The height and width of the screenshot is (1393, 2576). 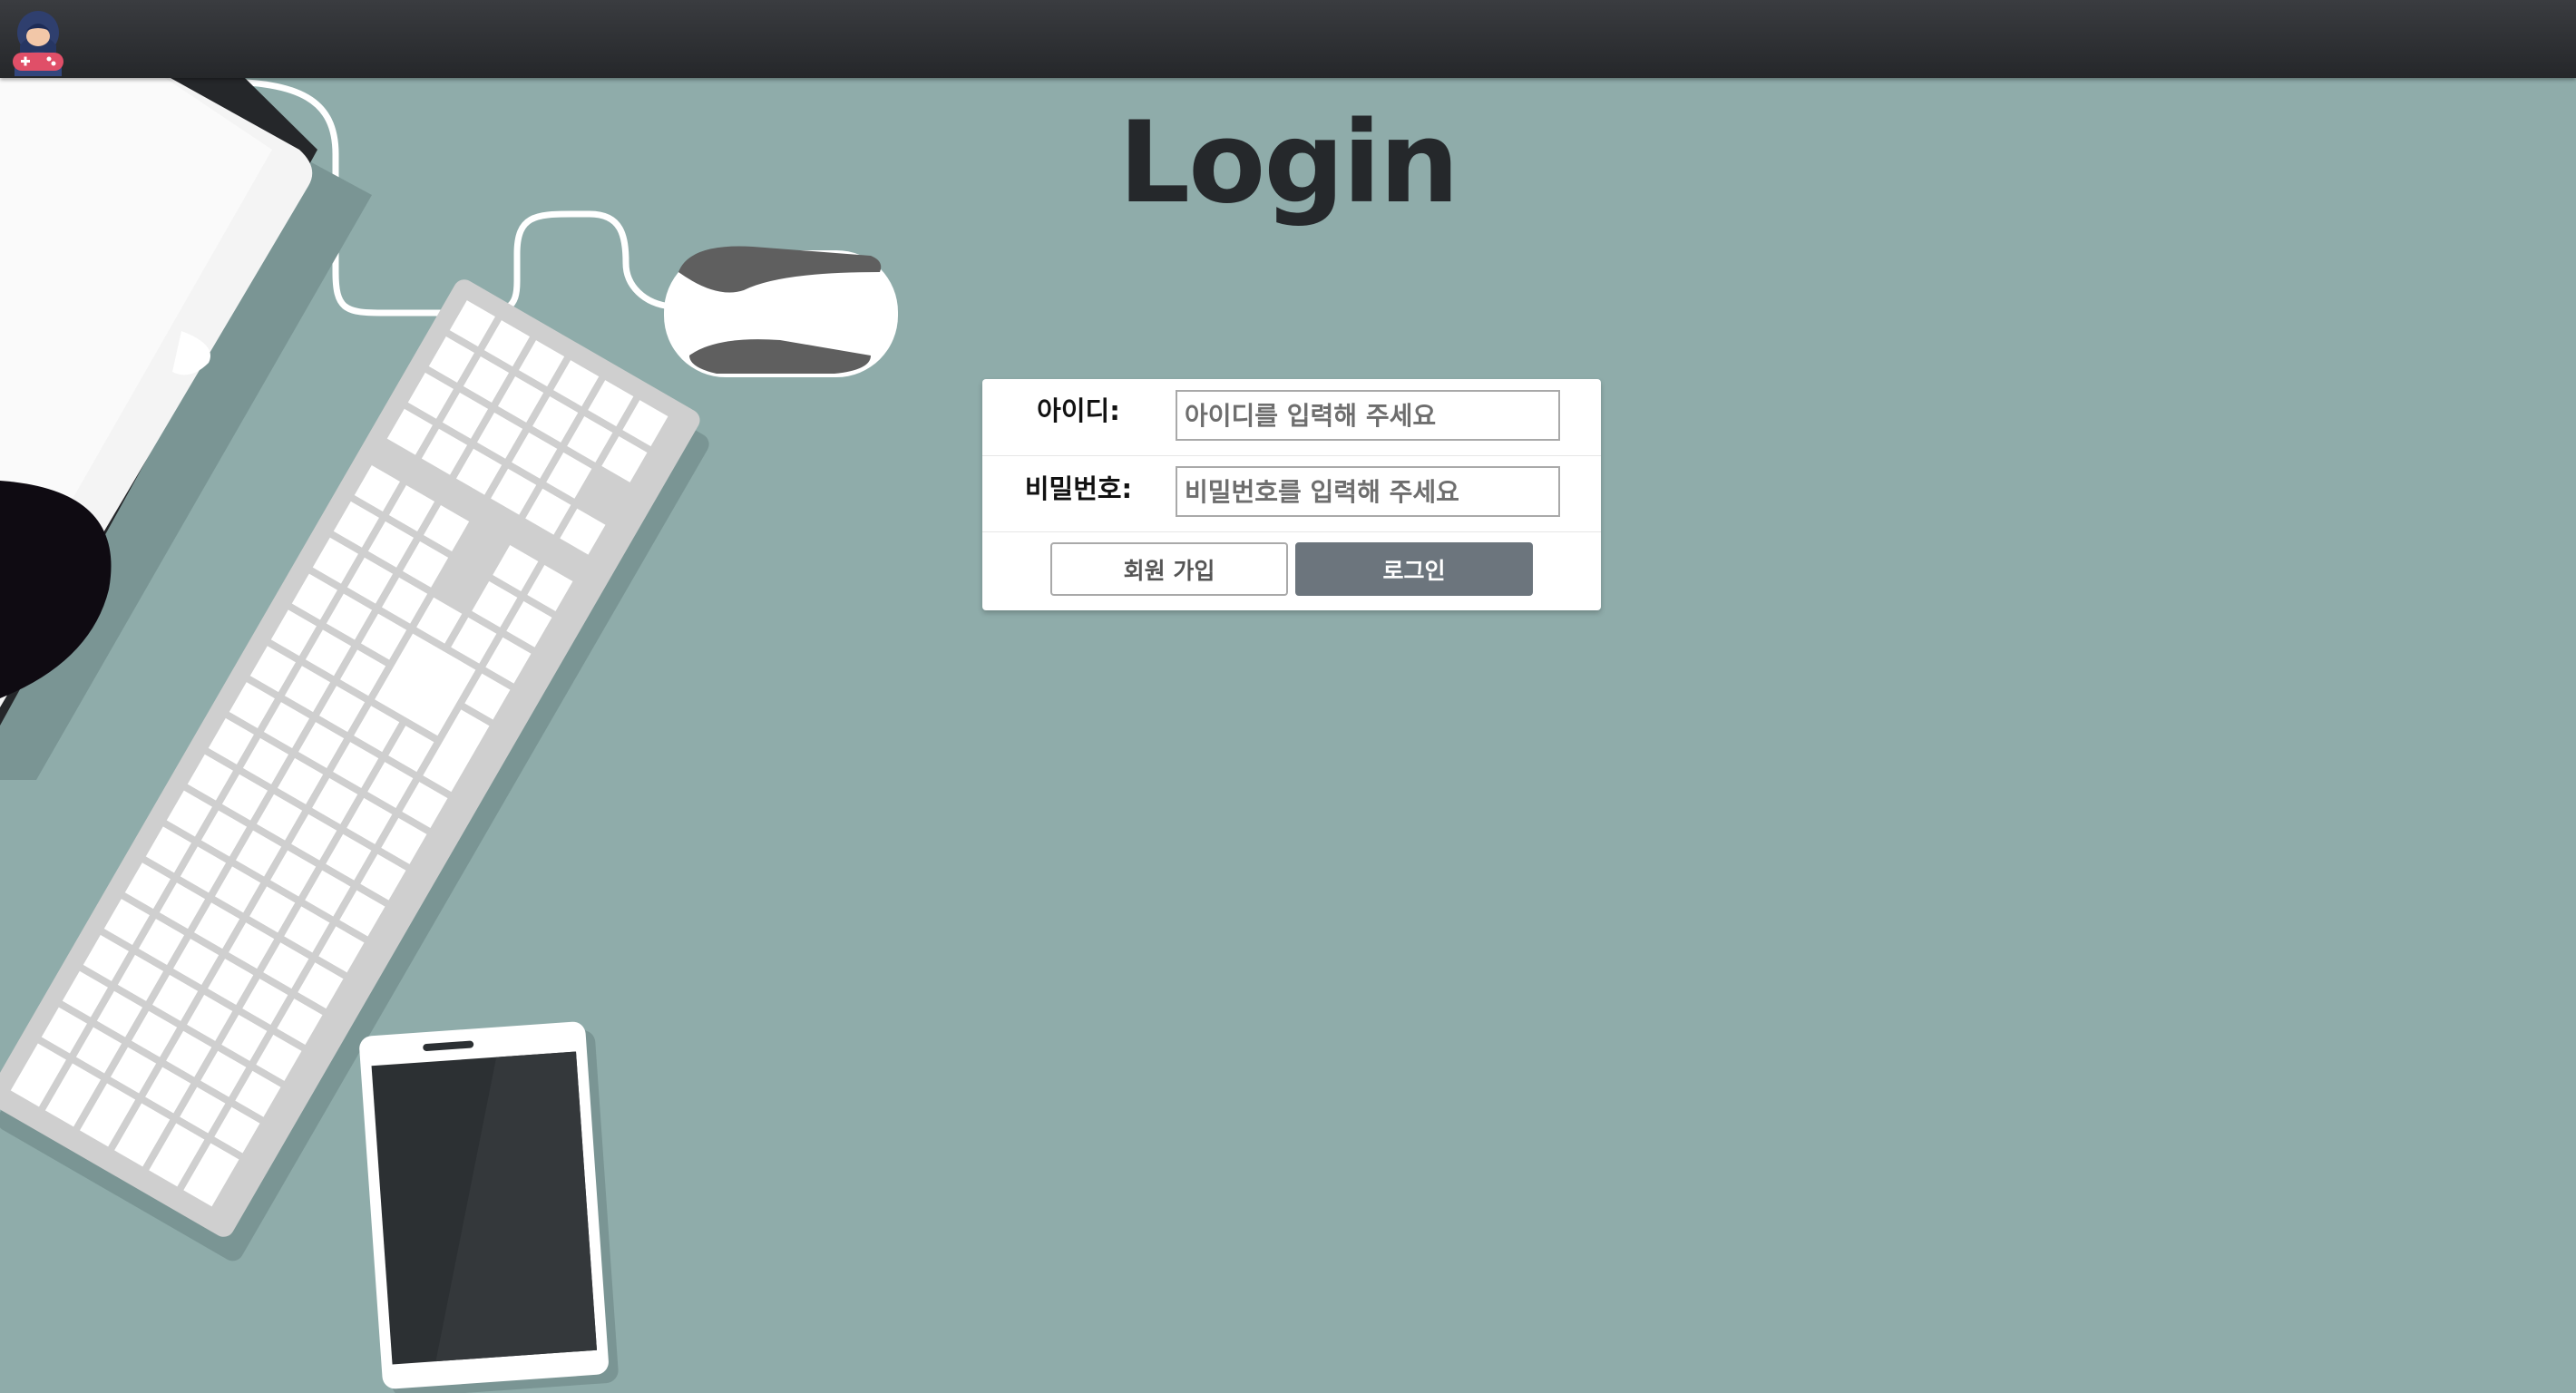 What do you see at coordinates (1368, 415) in the screenshot?
I see `id-input` at bounding box center [1368, 415].